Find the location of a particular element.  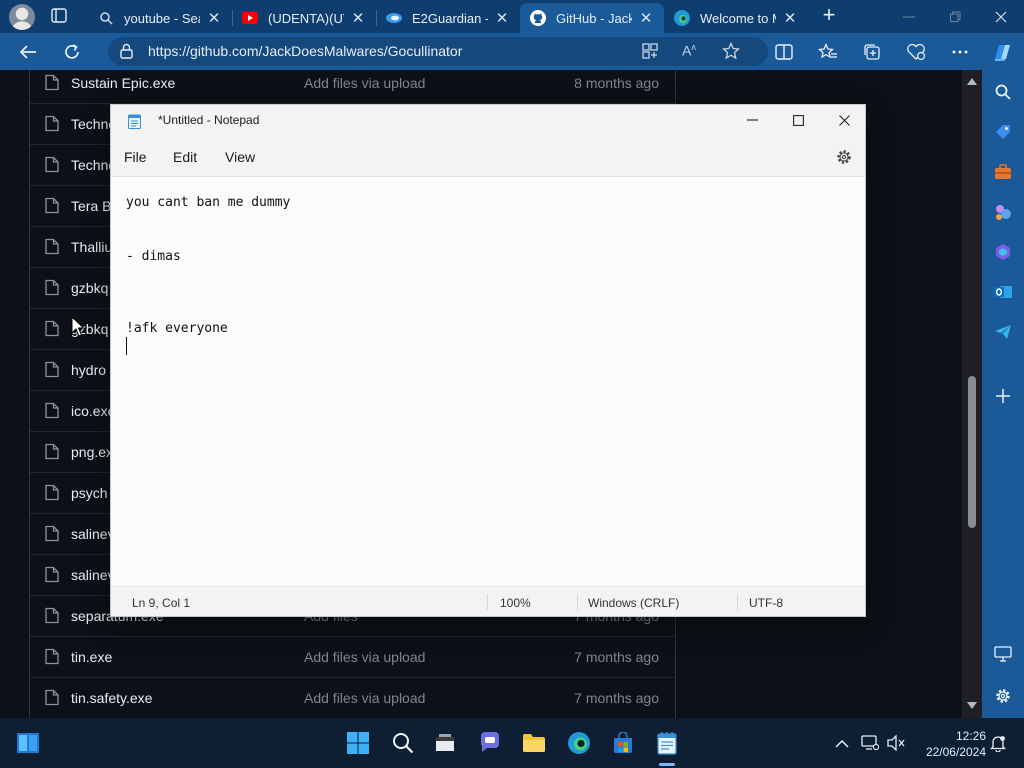

edge-sidebar is located at coordinates (1003, 394).